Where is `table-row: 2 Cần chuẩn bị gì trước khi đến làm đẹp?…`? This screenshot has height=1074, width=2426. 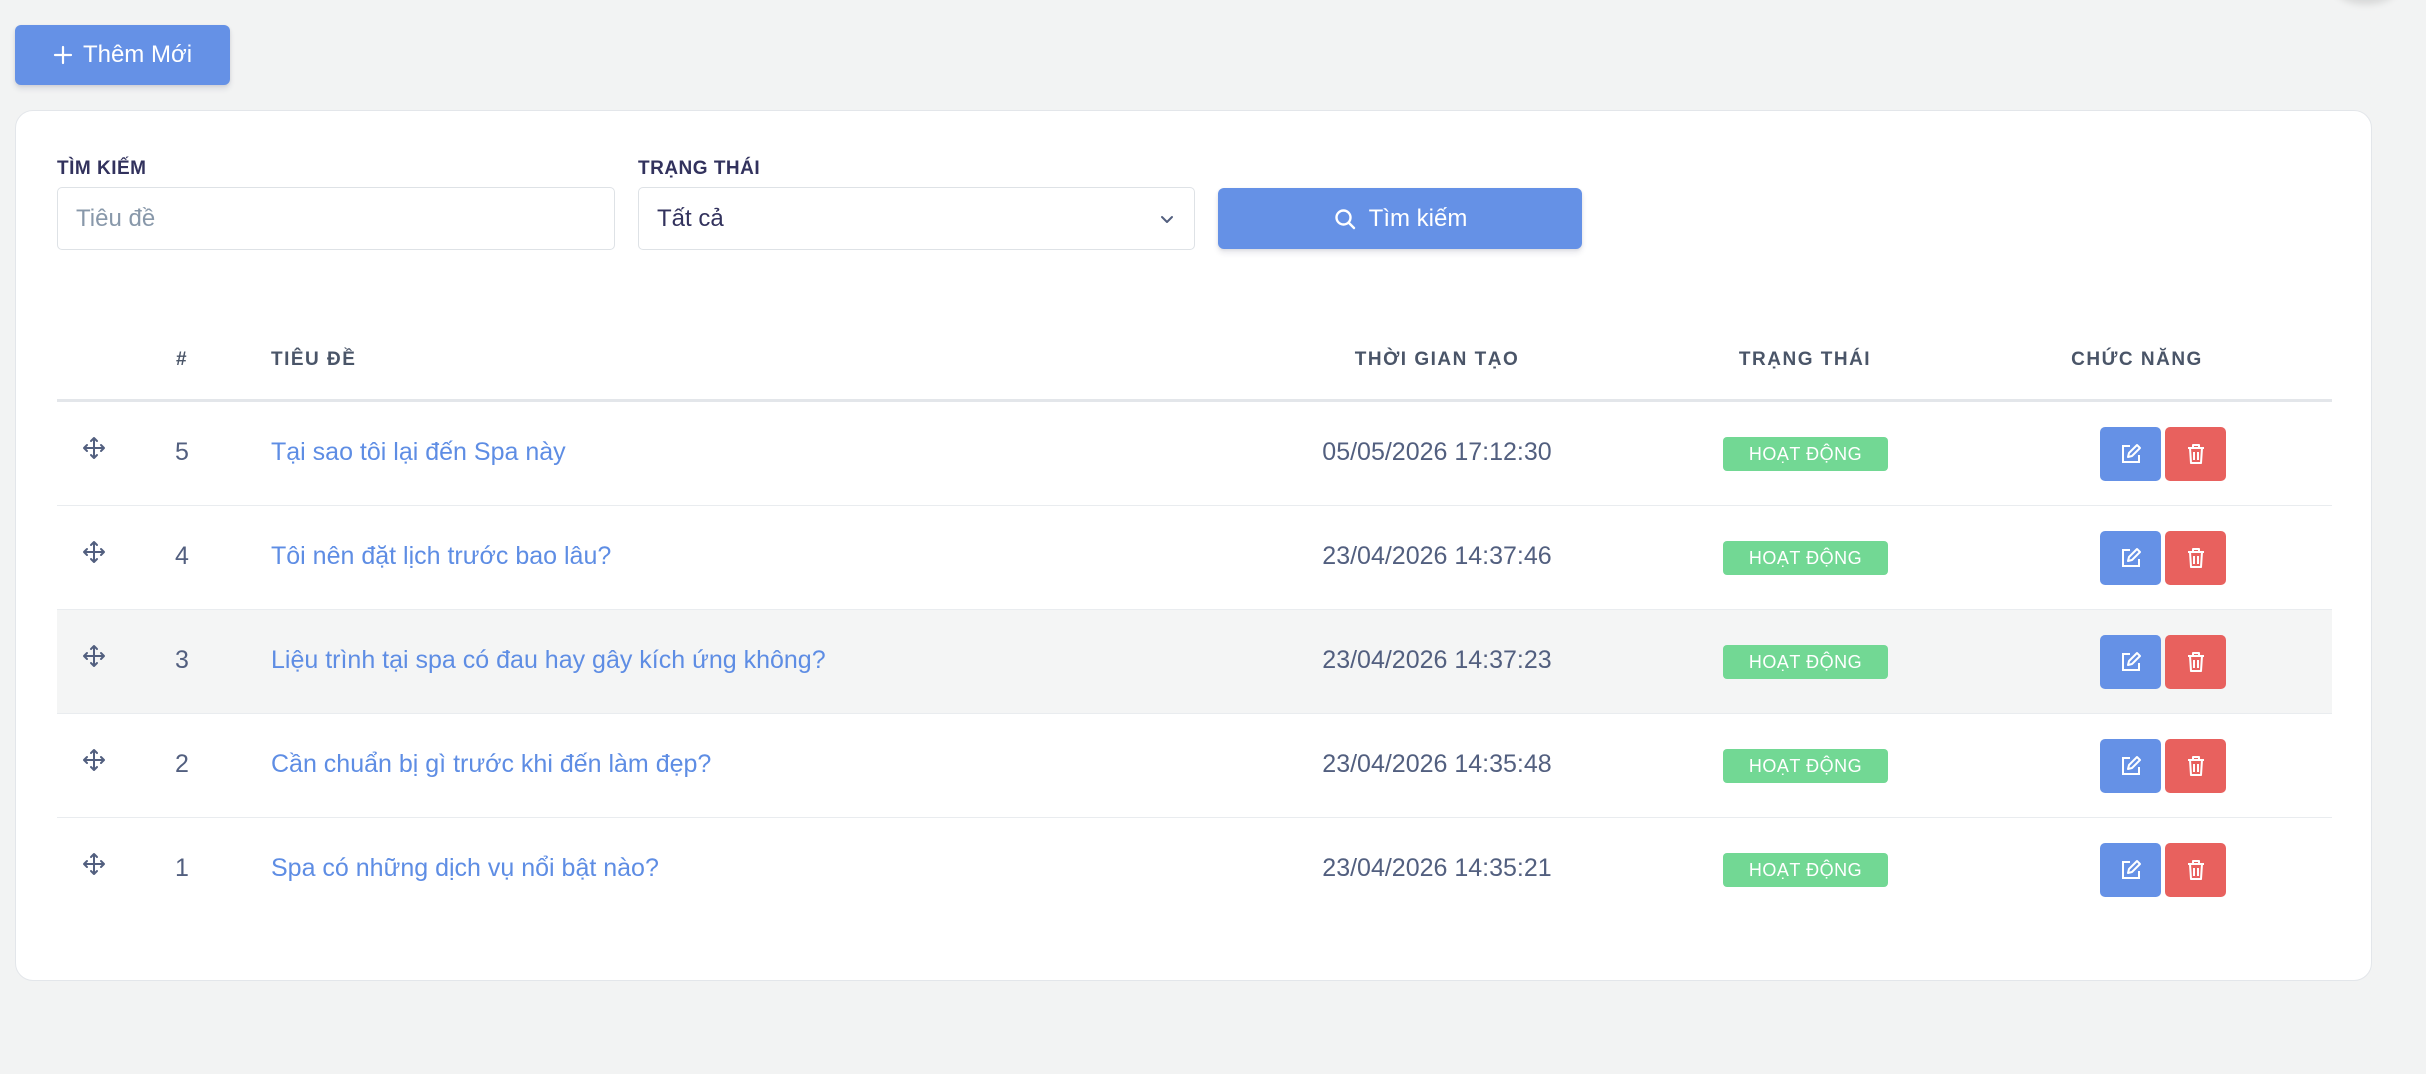
table-row: 2 Cần chuẩn bị gì trước khi đến làm đẹp?… is located at coordinates (1194, 766).